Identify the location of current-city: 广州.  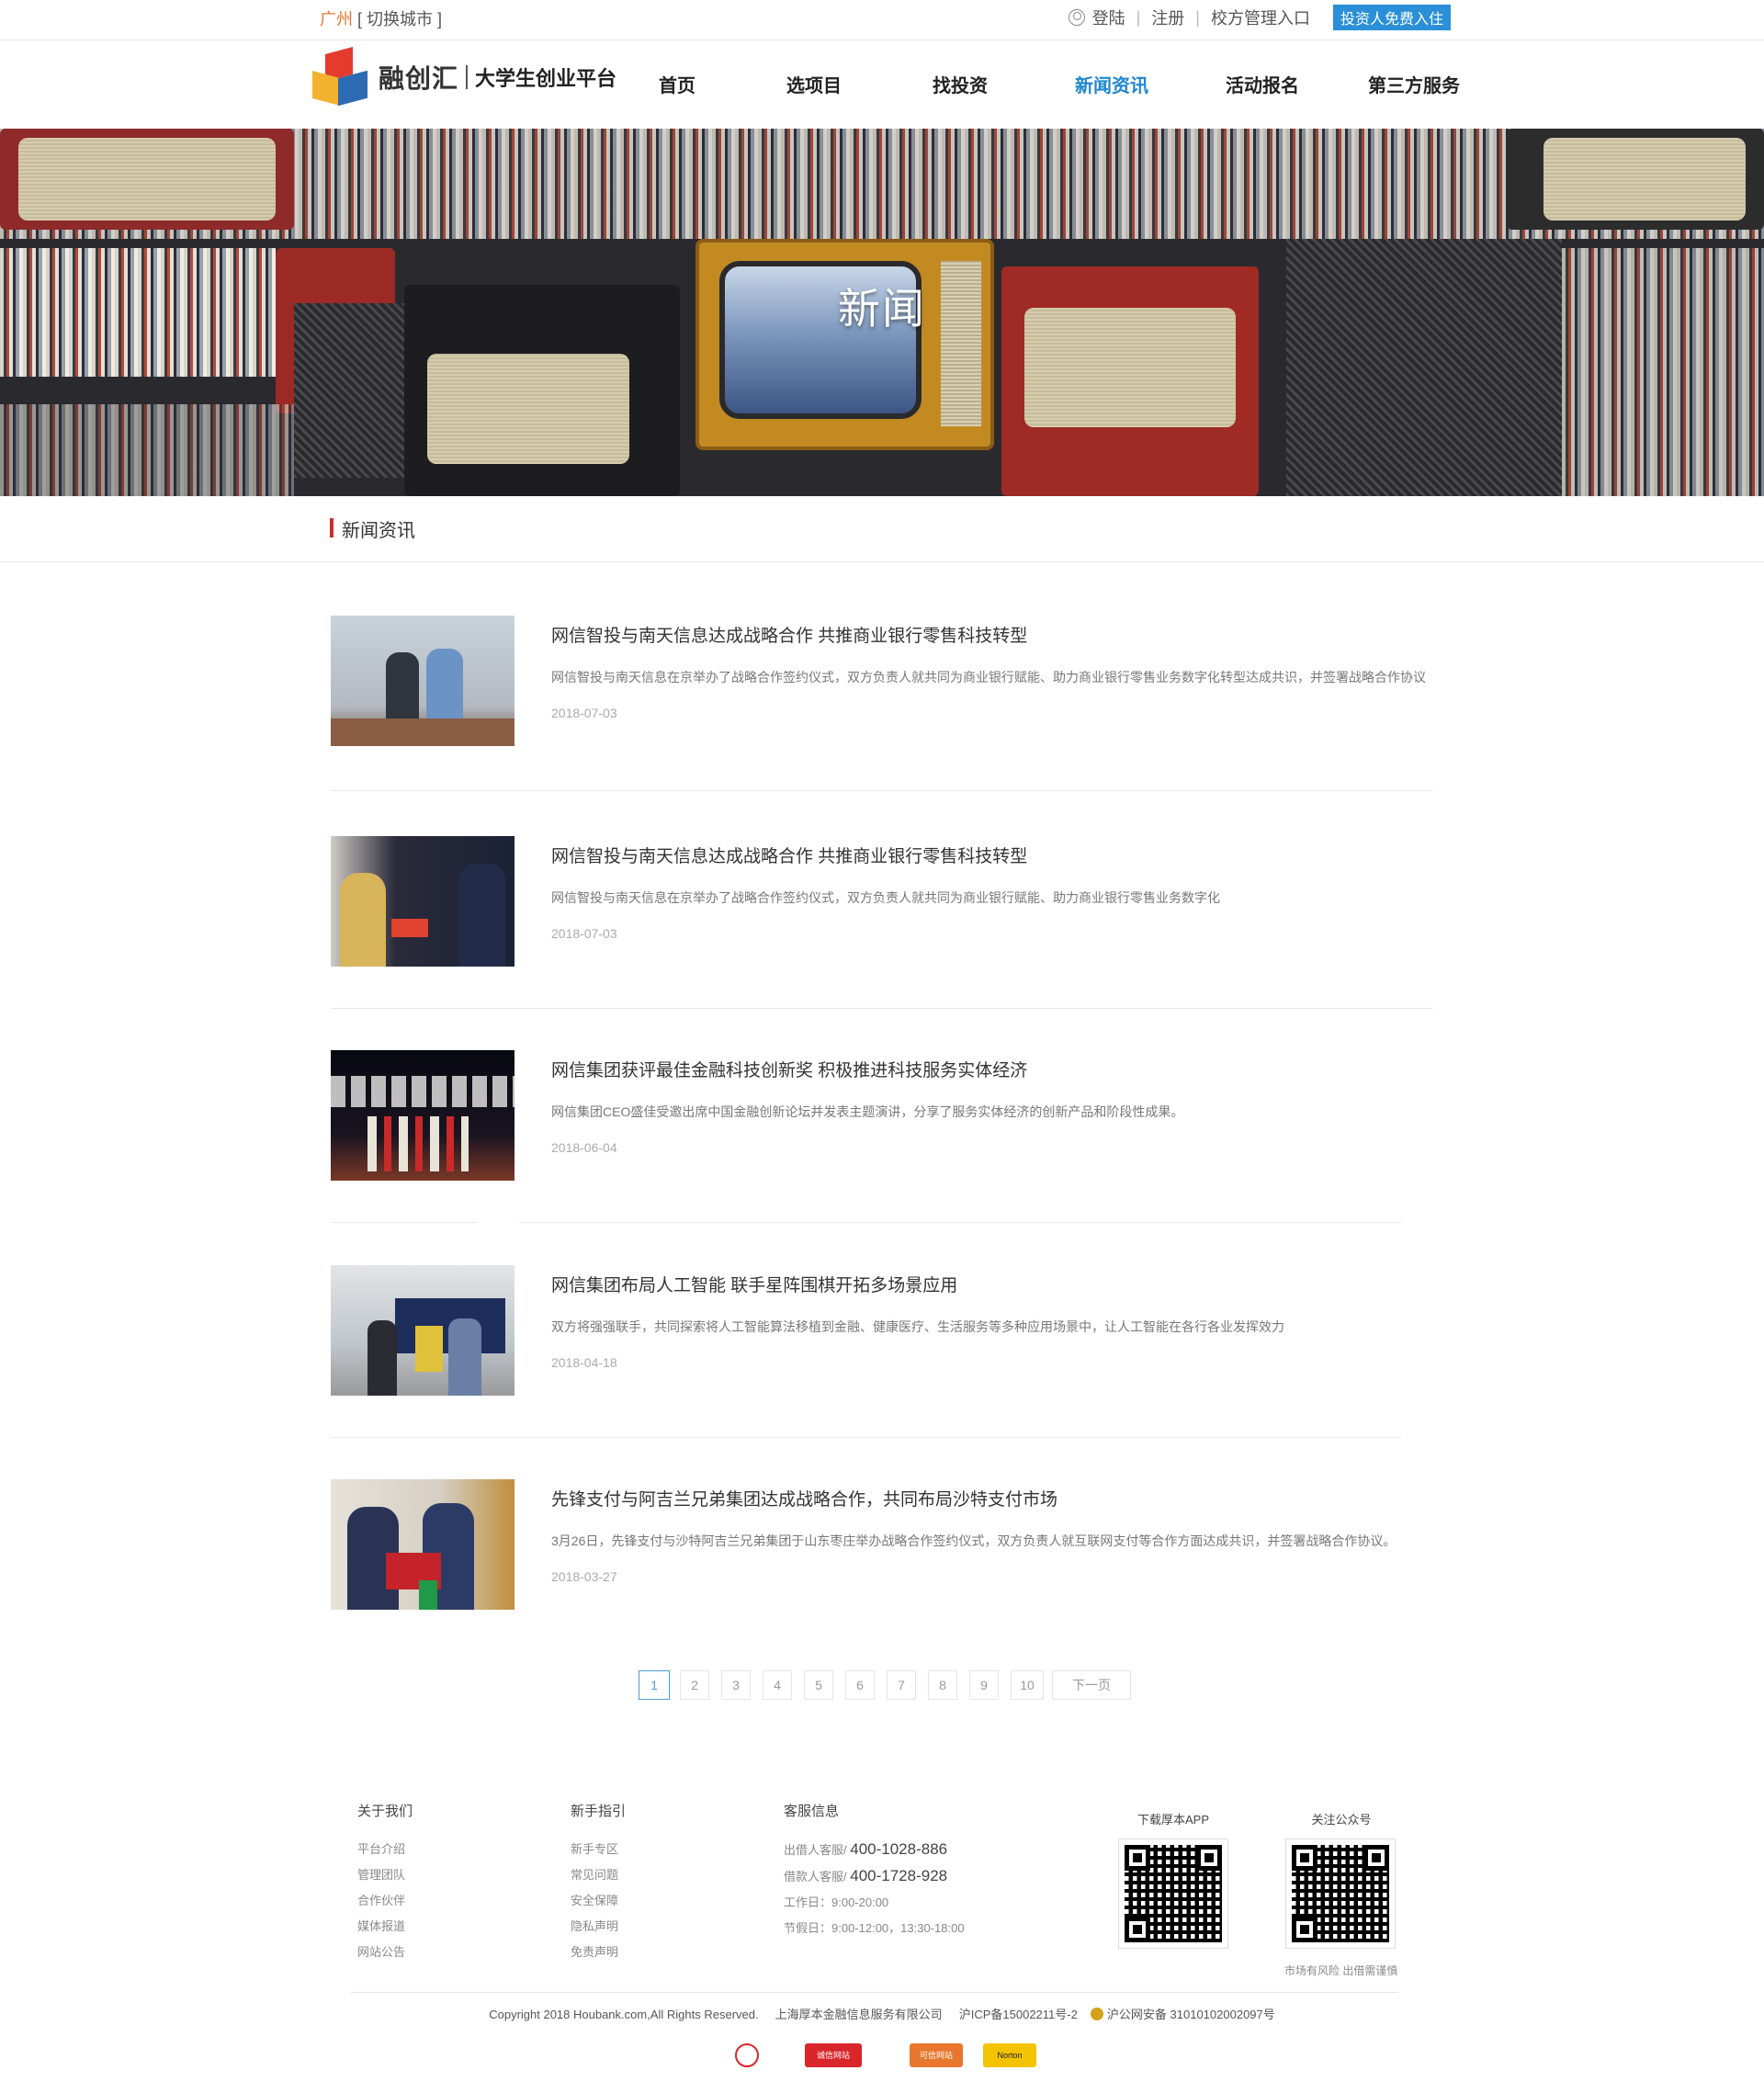
(337, 19).